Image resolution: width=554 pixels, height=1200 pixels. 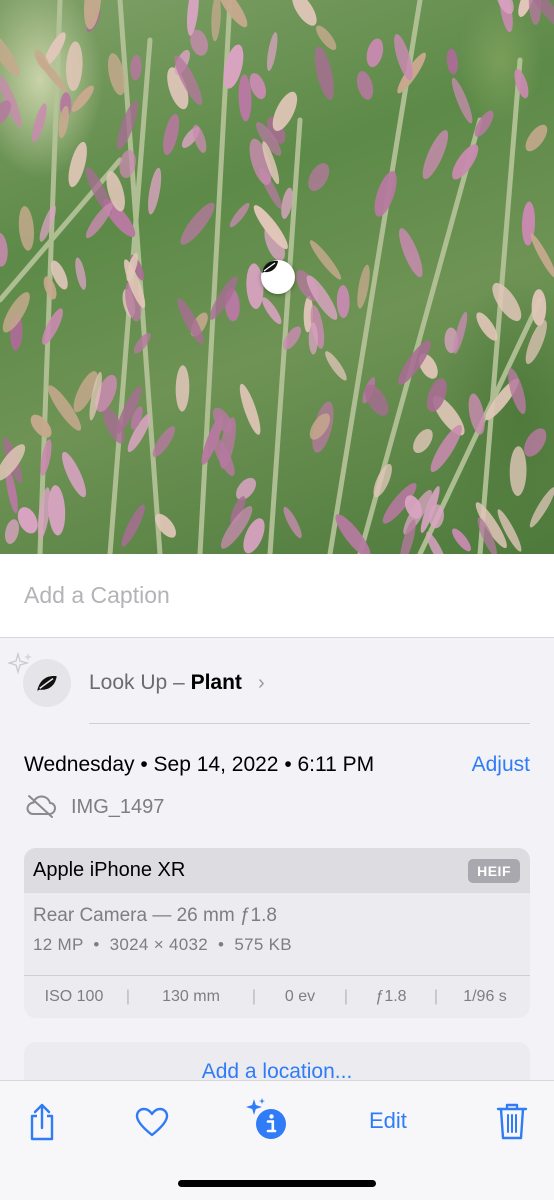 I want to click on divider, so click(x=309, y=723).